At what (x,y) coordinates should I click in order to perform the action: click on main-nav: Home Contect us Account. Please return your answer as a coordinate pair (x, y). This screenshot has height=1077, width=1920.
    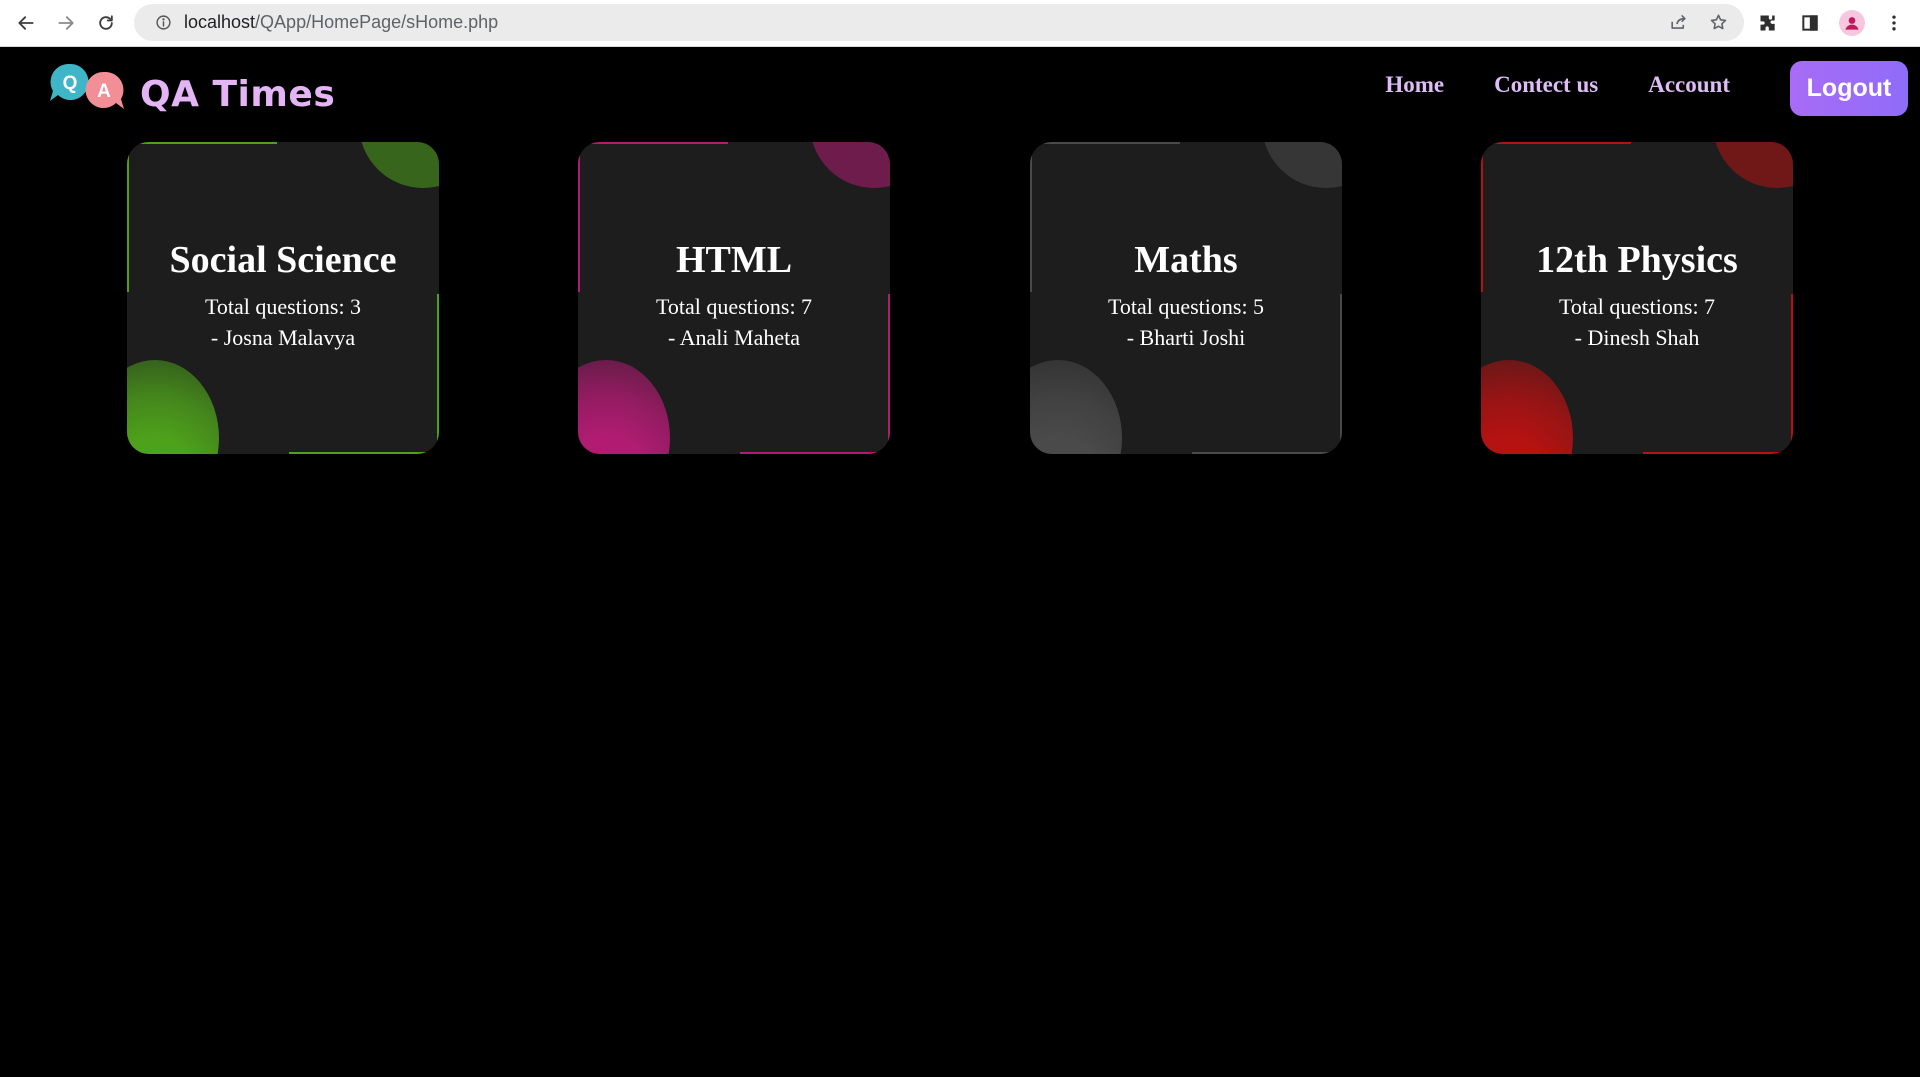
    Looking at the image, I should click on (1557, 85).